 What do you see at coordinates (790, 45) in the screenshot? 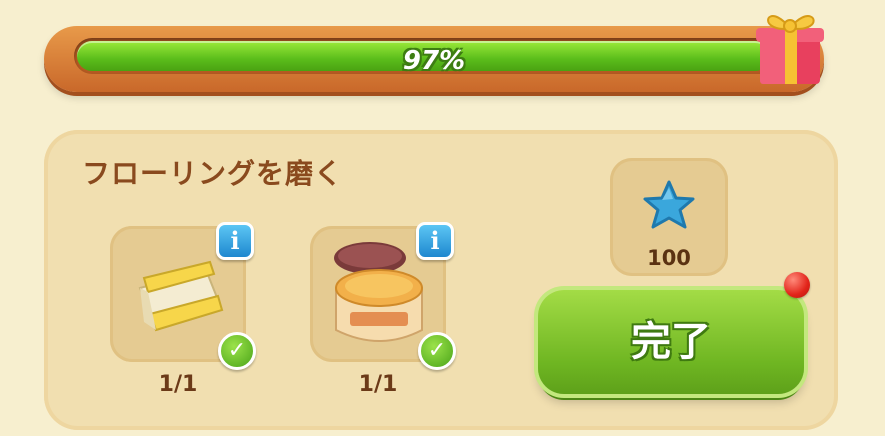
I see `gift-box-icon` at bounding box center [790, 45].